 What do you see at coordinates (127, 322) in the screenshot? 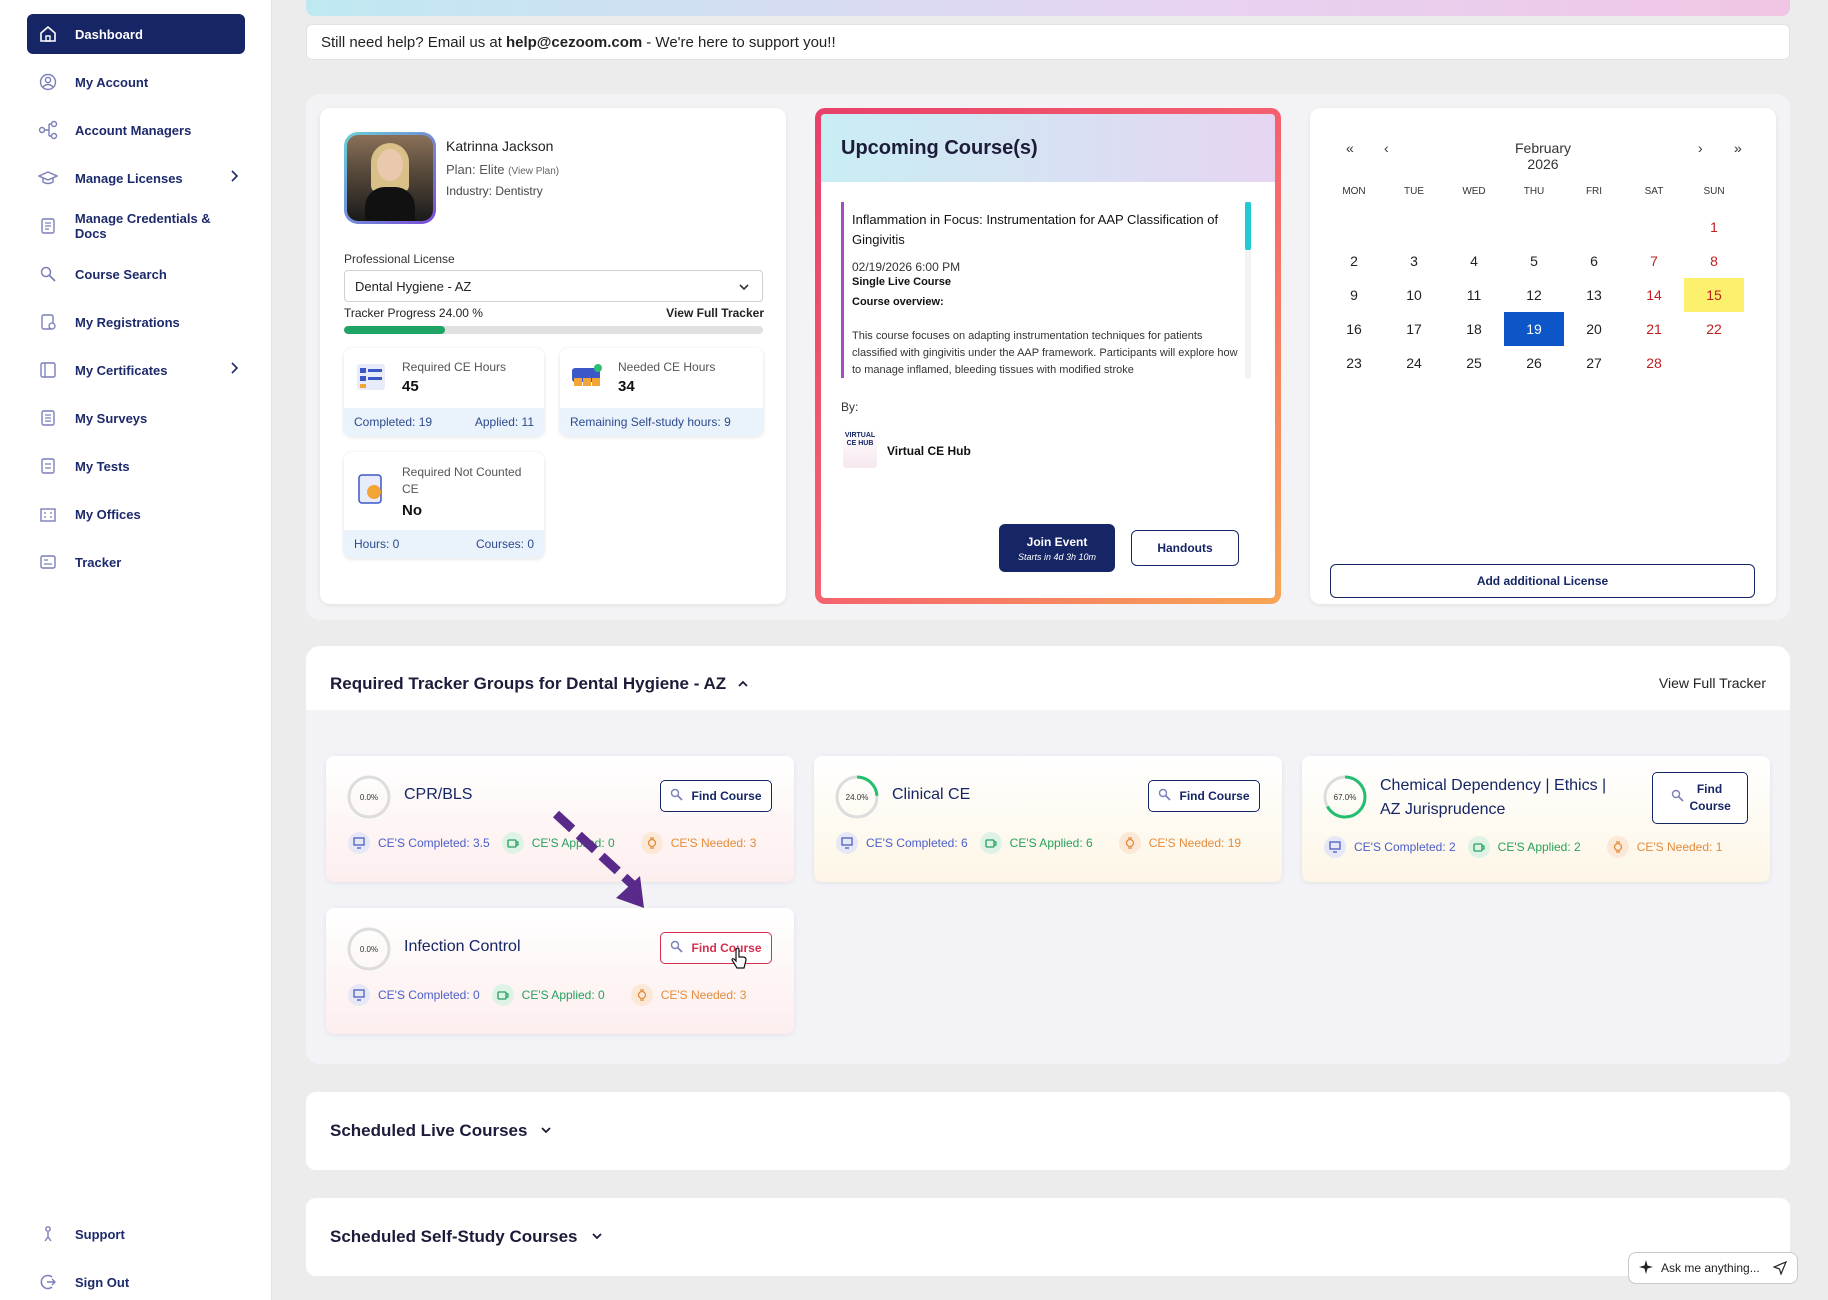
I see `sidebar-item-label: My Registrations` at bounding box center [127, 322].